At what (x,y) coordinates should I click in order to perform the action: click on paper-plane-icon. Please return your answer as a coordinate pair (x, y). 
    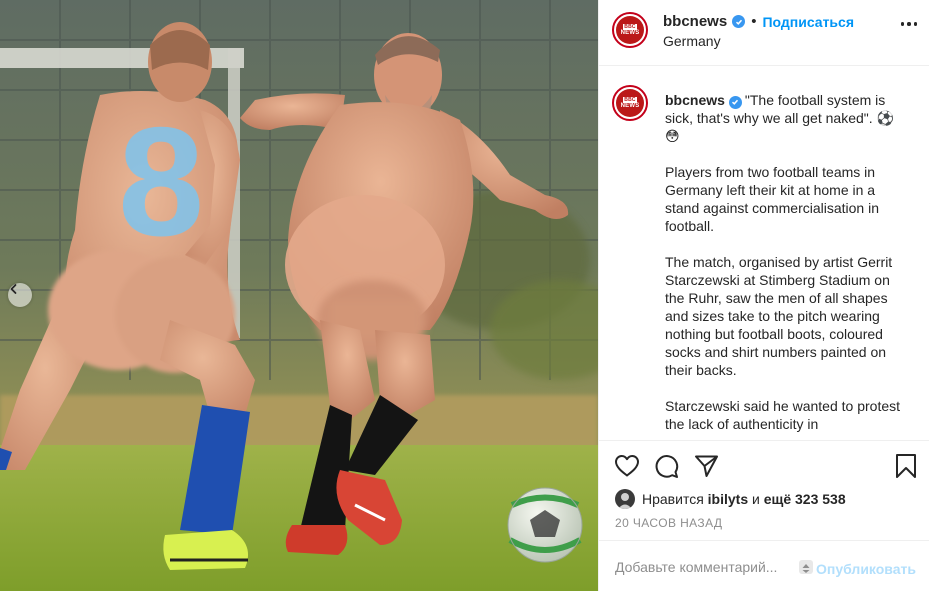
    Looking at the image, I should click on (706, 466).